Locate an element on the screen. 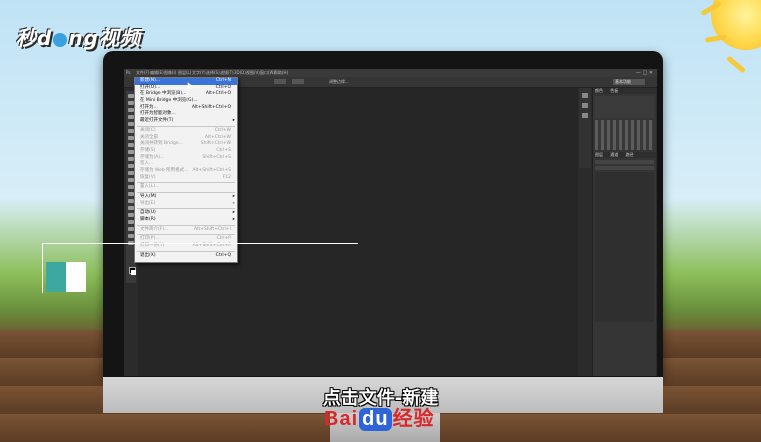 The height and width of the screenshot is (442, 761). tab-swatches: 色板 is located at coordinates (614, 90).